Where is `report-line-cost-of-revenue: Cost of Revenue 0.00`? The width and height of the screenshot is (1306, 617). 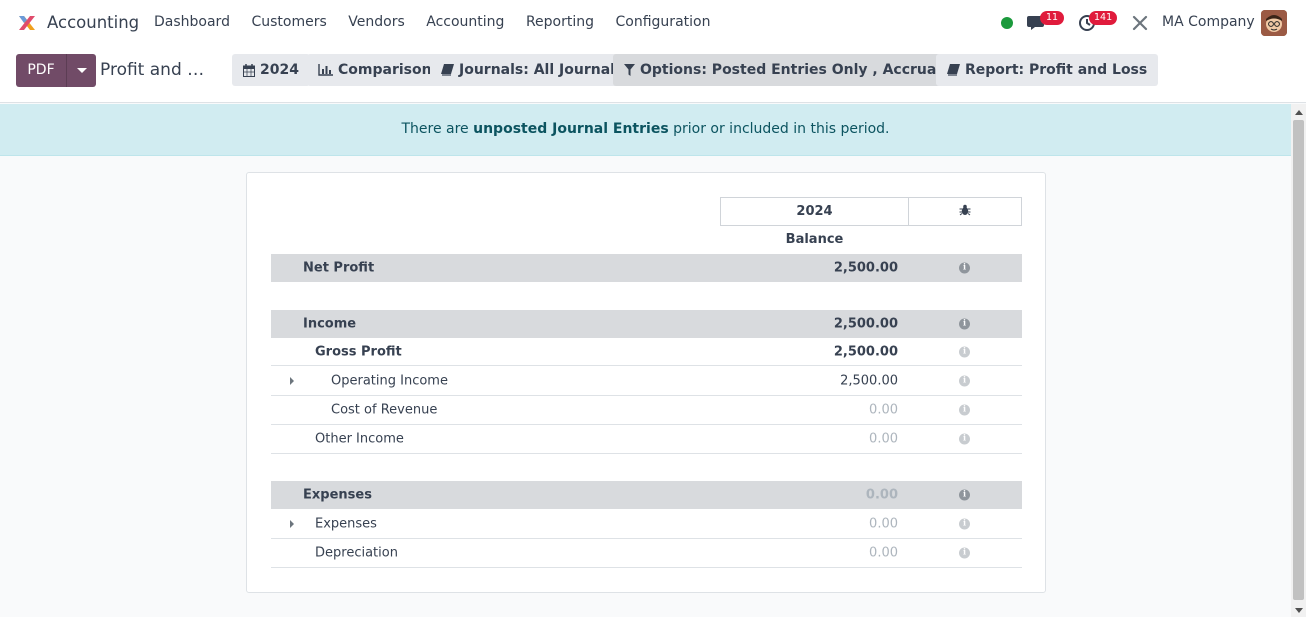 report-line-cost-of-revenue: Cost of Revenue 0.00 is located at coordinates (646, 410).